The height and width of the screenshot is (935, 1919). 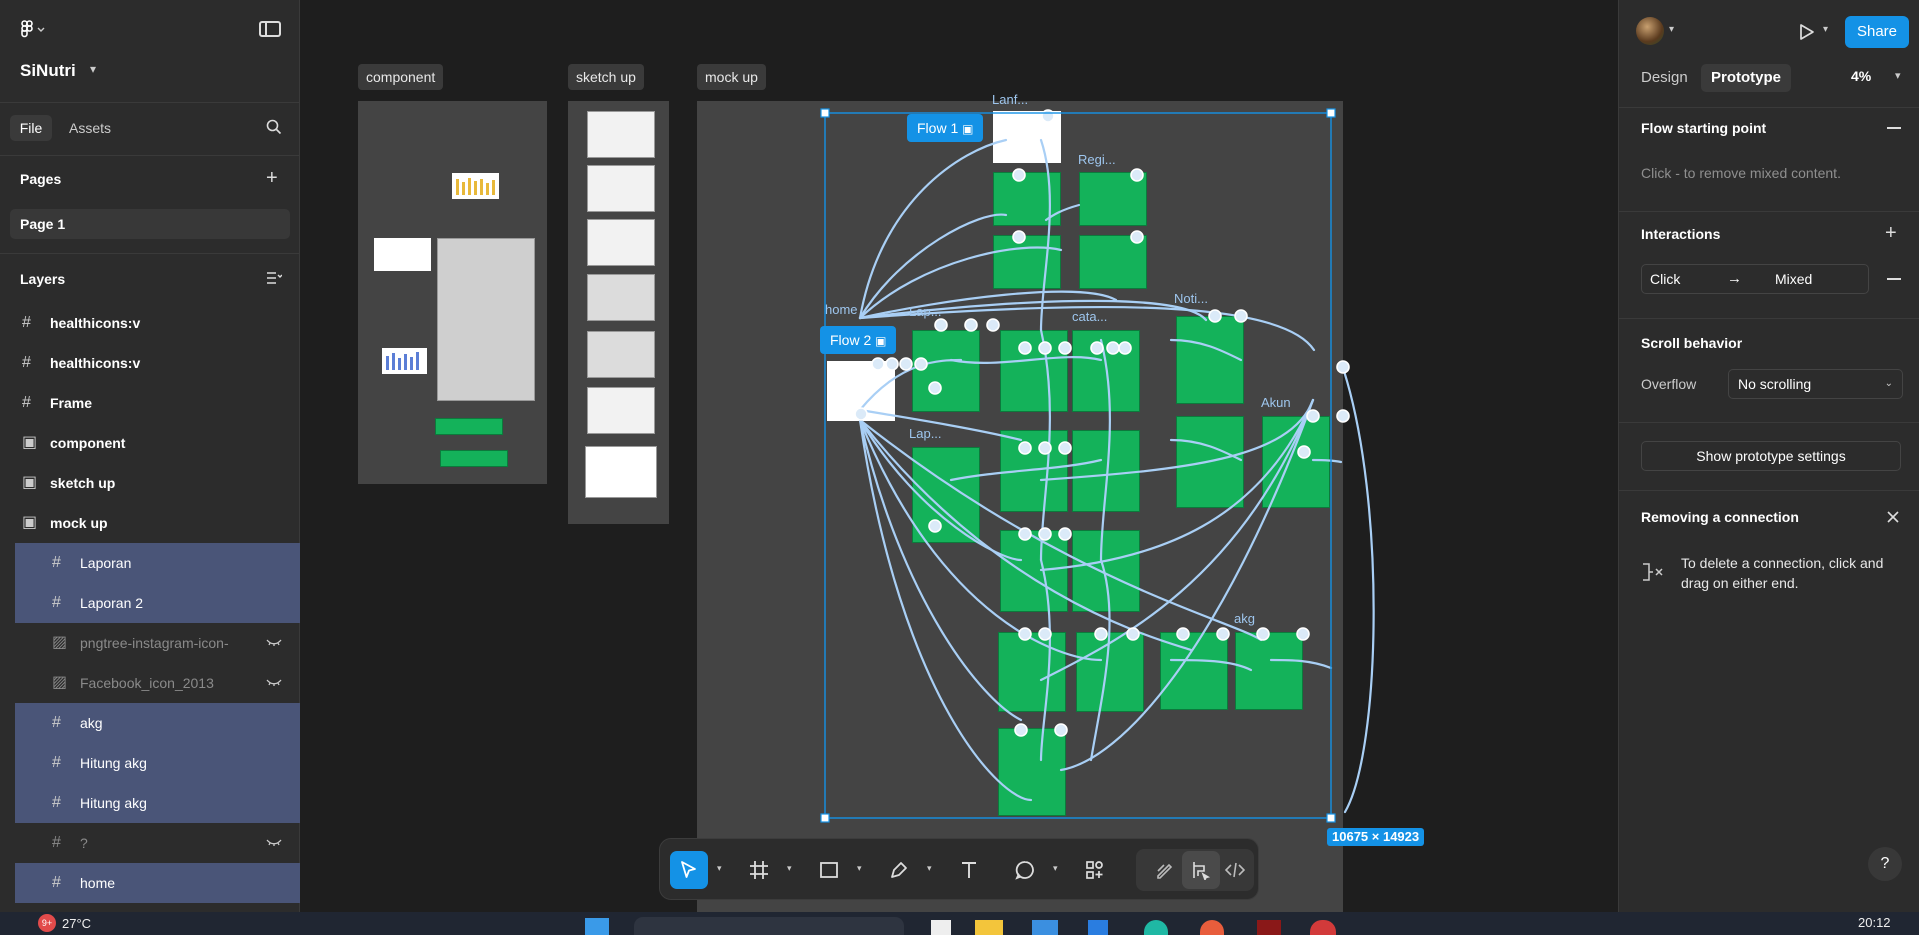 I want to click on pen-tool, so click(x=899, y=870).